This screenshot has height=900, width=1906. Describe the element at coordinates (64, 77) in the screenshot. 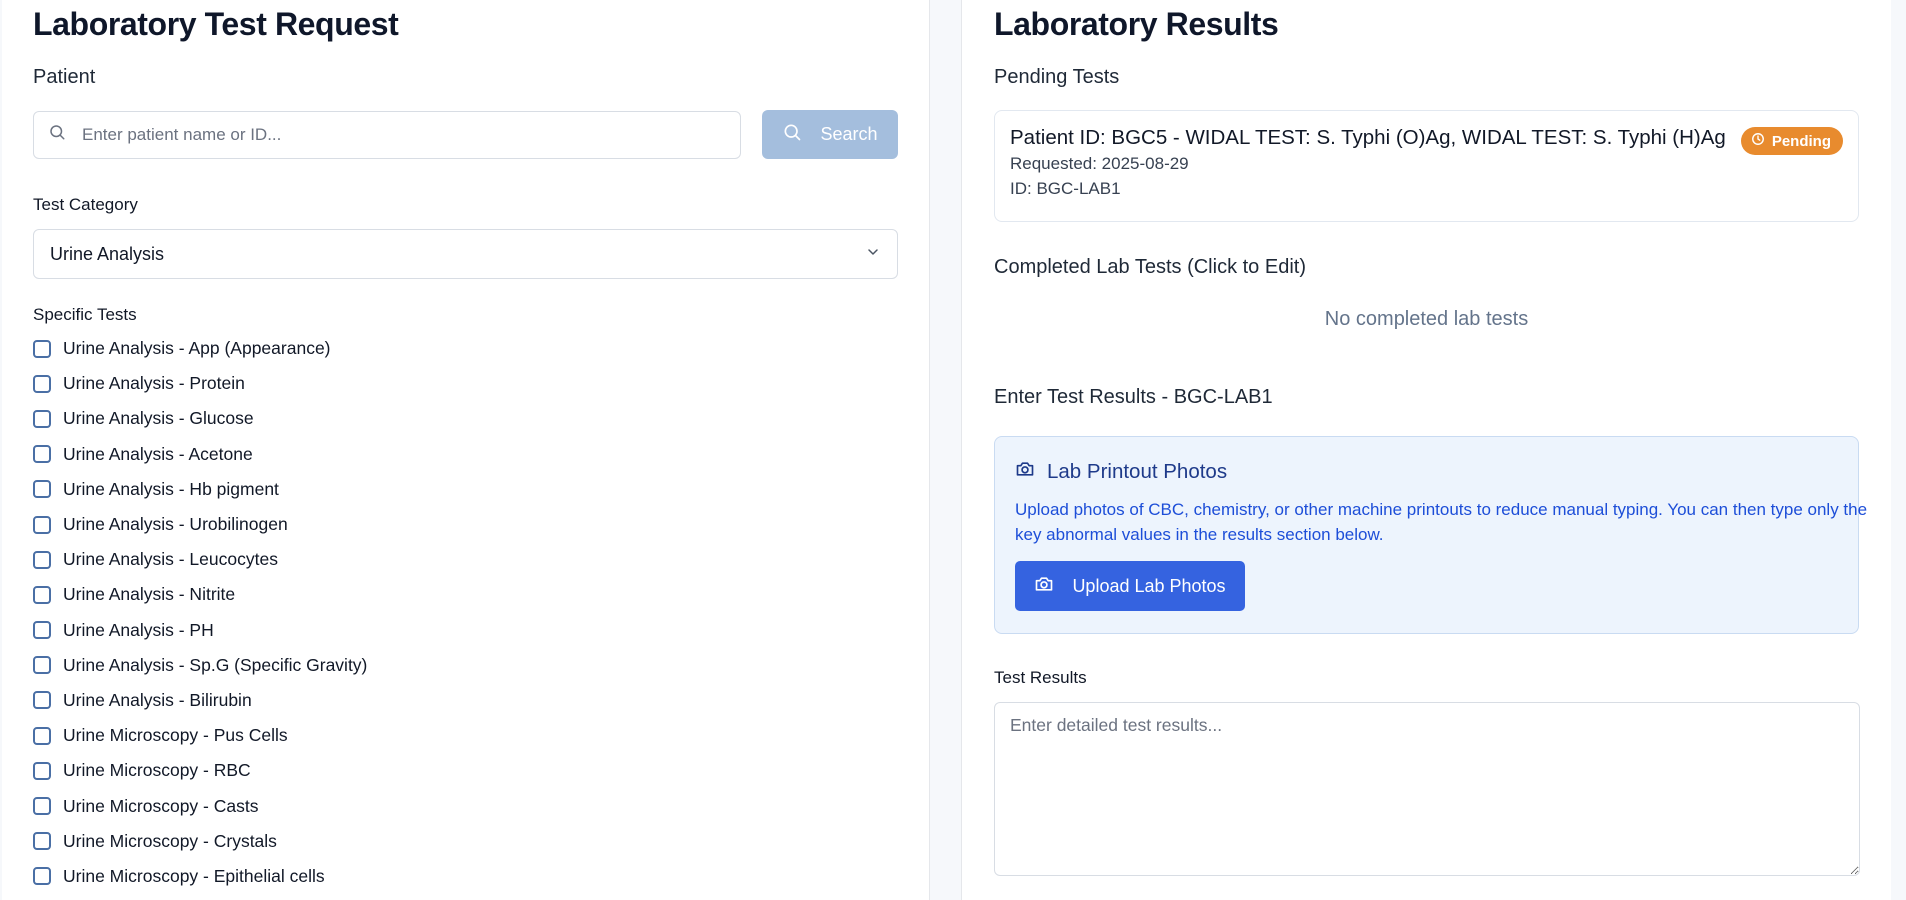

I see `patient-label: Patient` at that location.